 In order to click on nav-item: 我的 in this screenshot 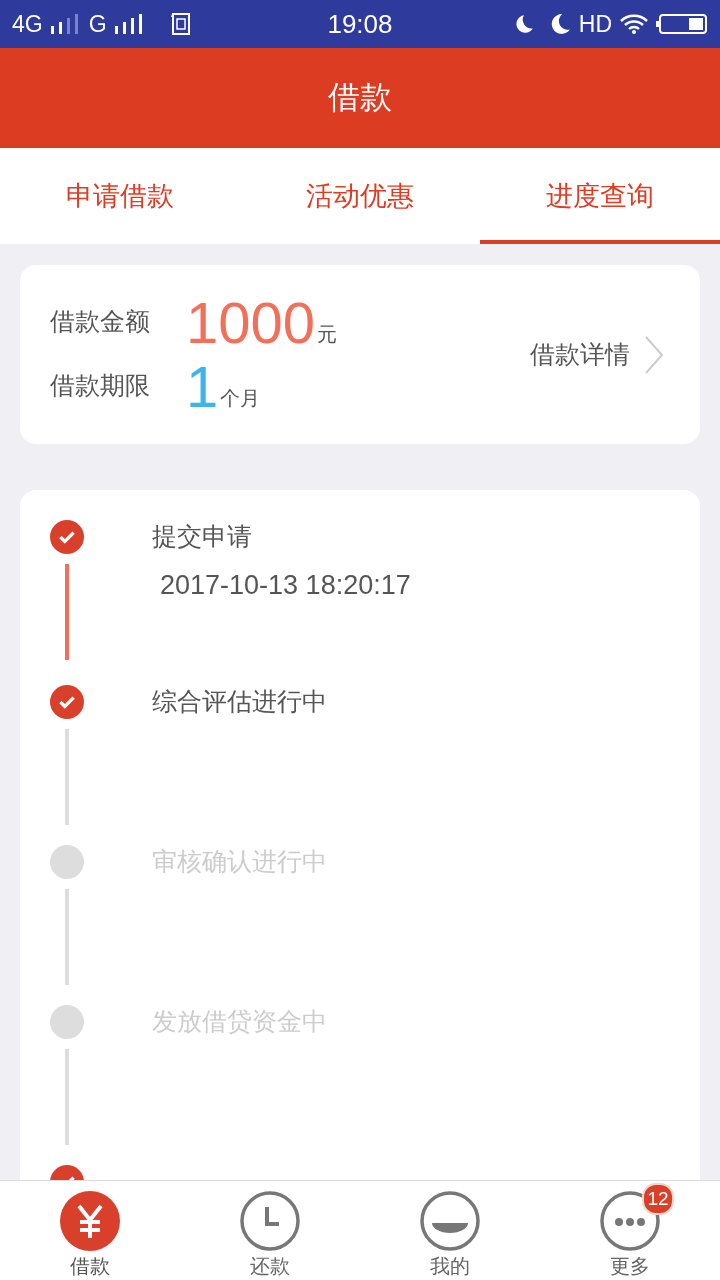, I will do `click(450, 1230)`.